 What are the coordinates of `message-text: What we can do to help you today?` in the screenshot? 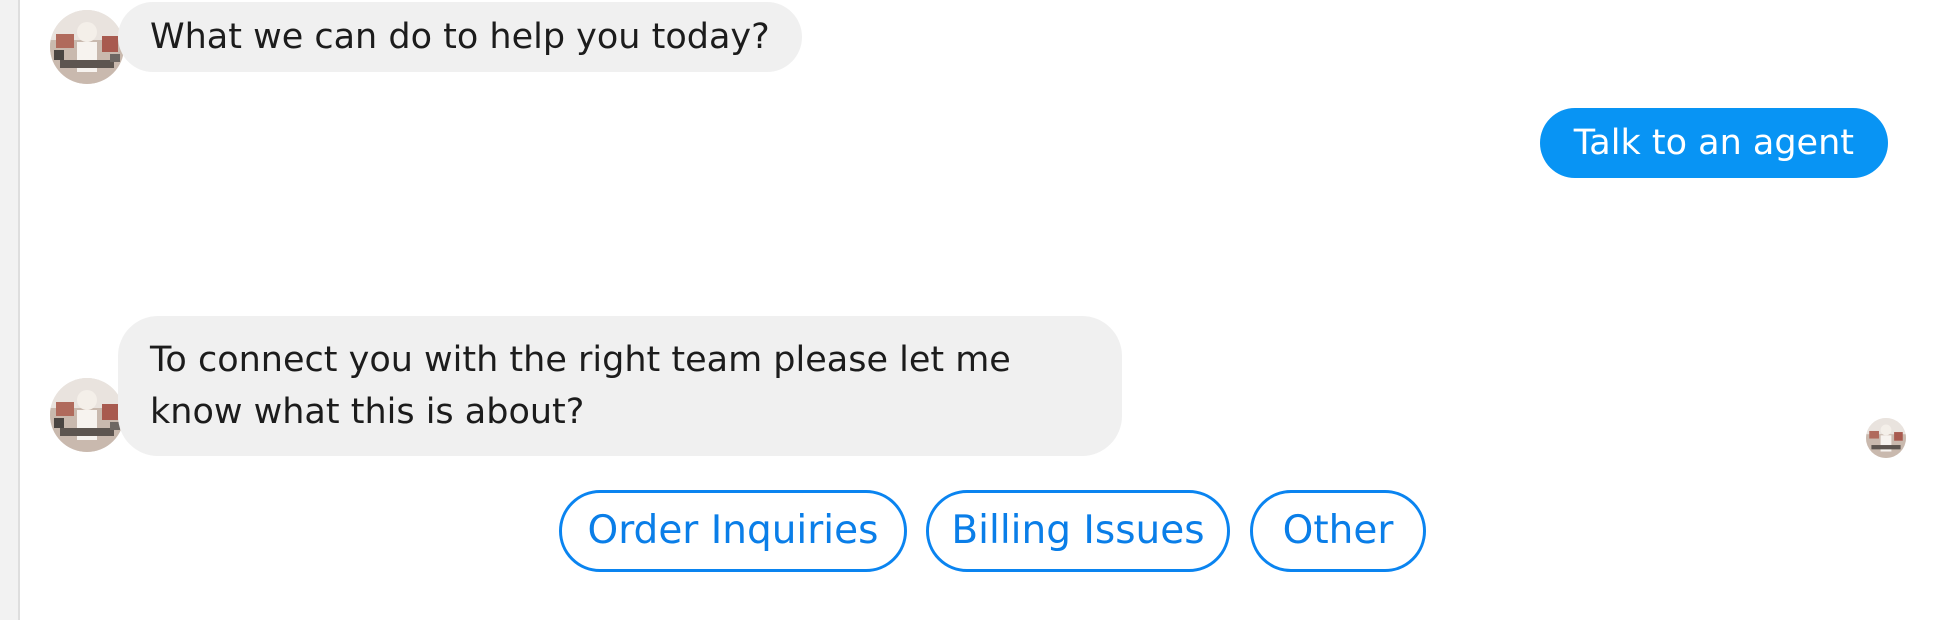 It's located at (460, 37).